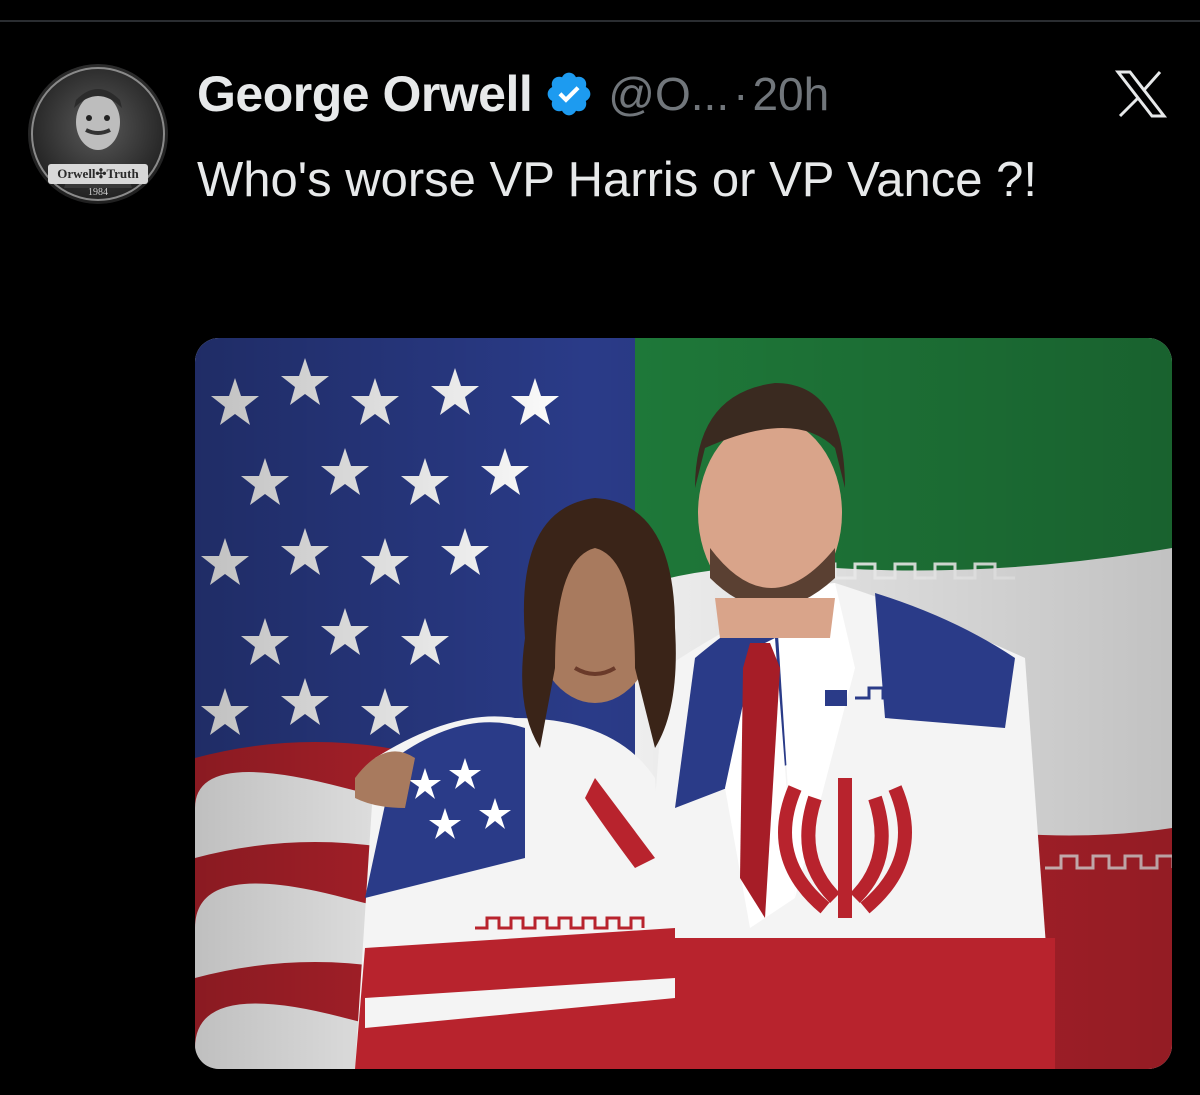 This screenshot has height=1095, width=1200. I want to click on display-name: George Orwell, so click(365, 94).